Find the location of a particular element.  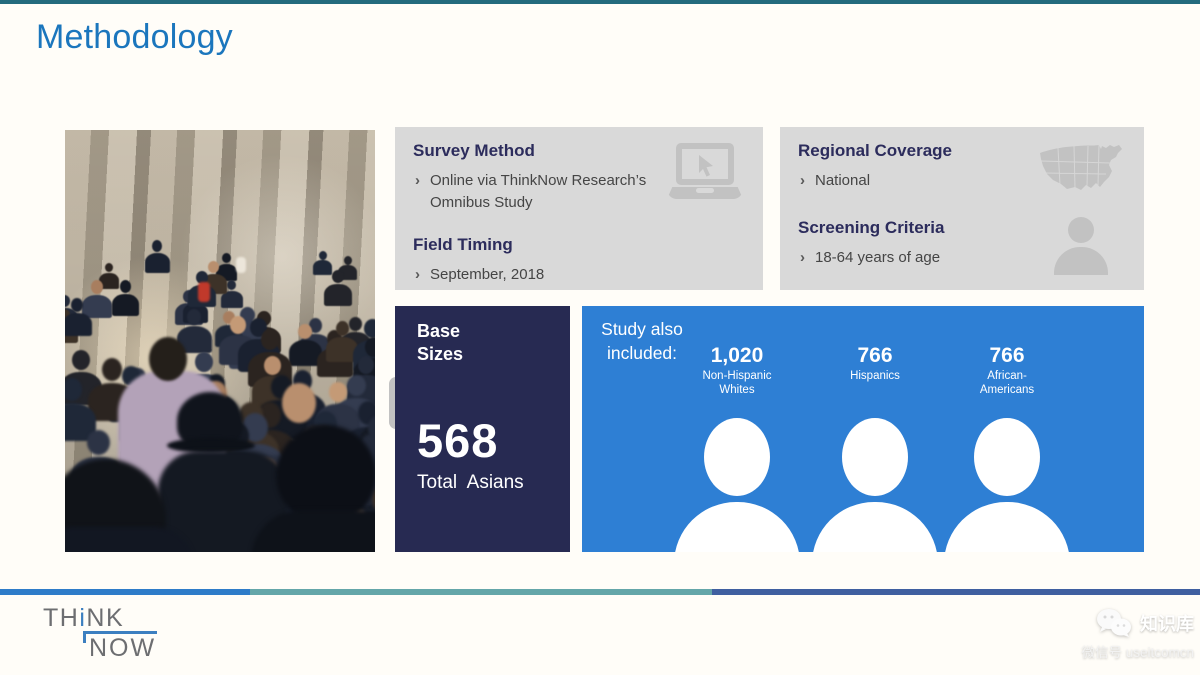

group-african-americans: 766 African- Americans is located at coordinates (1007, 429).